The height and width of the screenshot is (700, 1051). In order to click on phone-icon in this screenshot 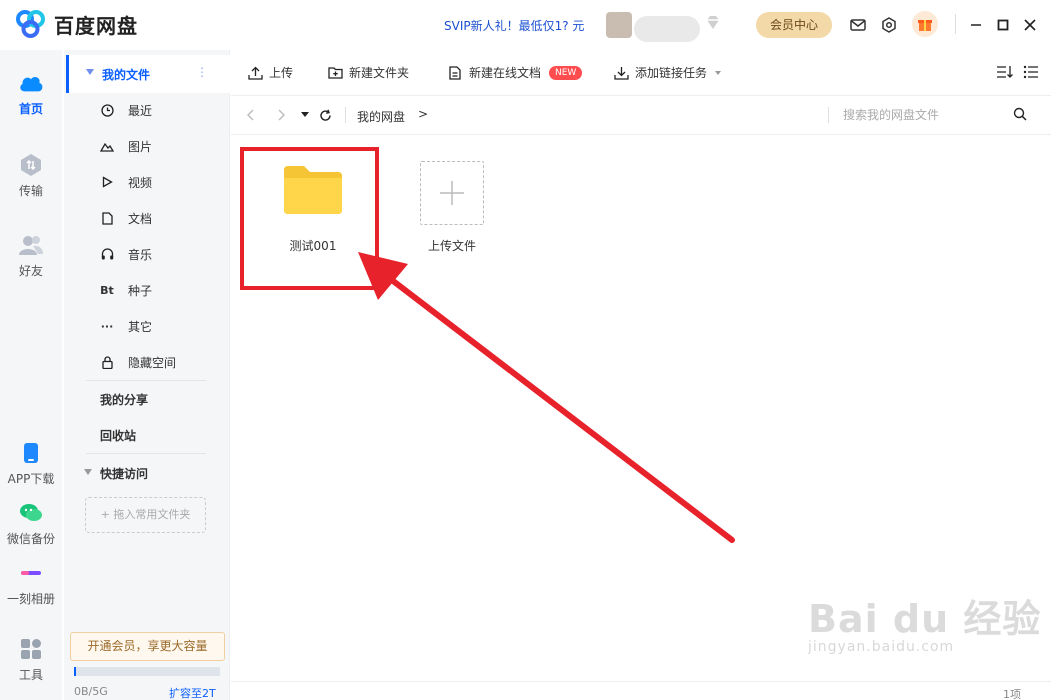, I will do `click(31, 453)`.